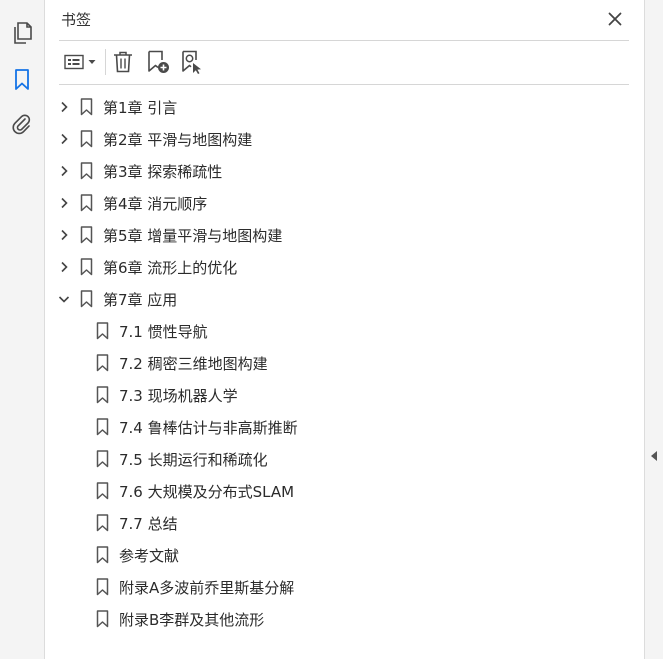 The image size is (663, 659). I want to click on bookmark-item: 7.7 总结, so click(136, 523).